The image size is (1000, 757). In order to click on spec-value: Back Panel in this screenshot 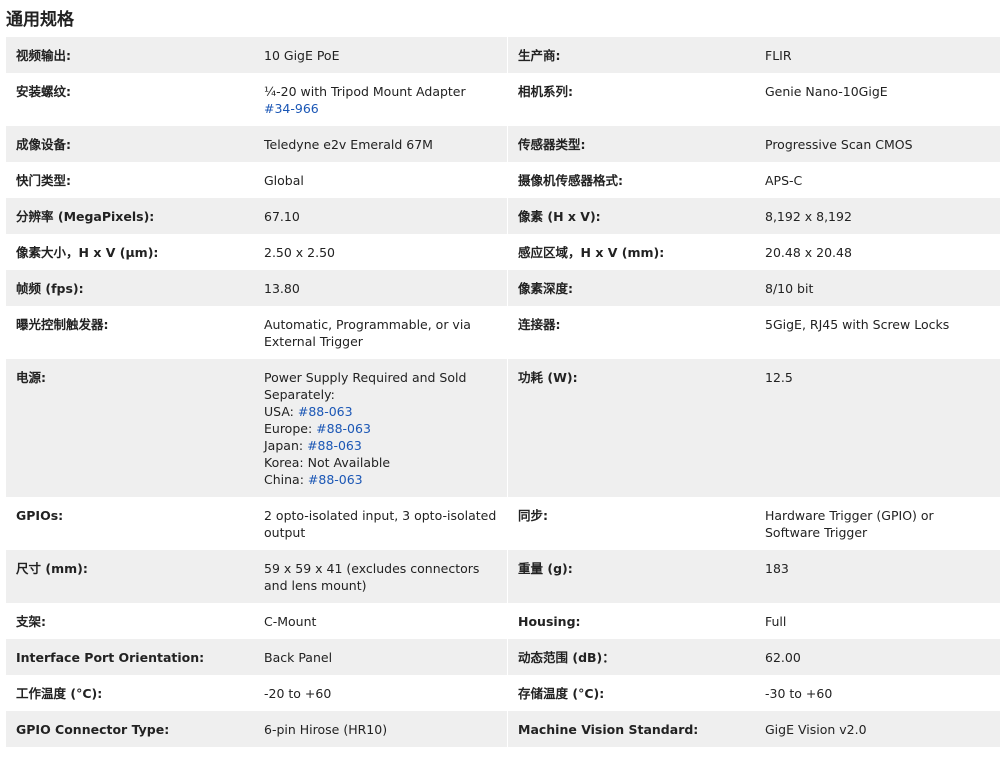, I will do `click(381, 657)`.